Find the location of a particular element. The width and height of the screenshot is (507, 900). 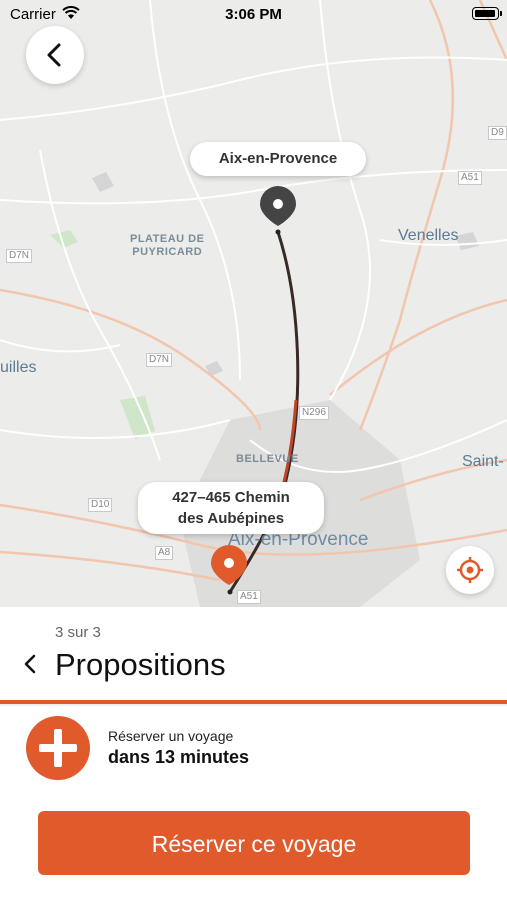

map-label-bellevue: BELLEVUE is located at coordinates (267, 459).